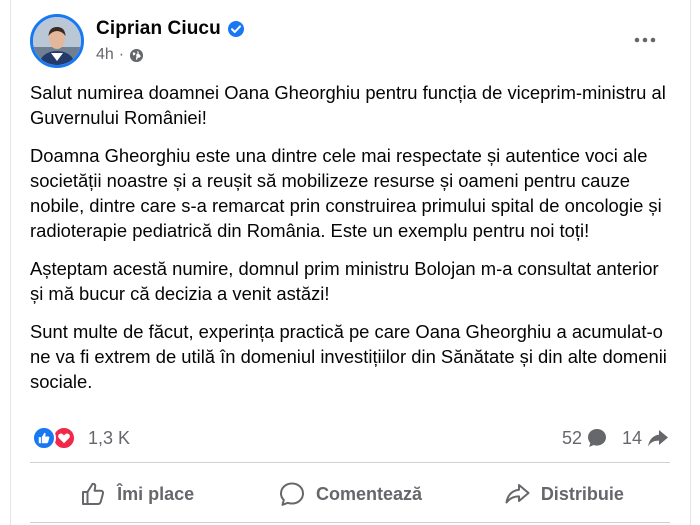  I want to click on comment-count: 52, so click(585, 438).